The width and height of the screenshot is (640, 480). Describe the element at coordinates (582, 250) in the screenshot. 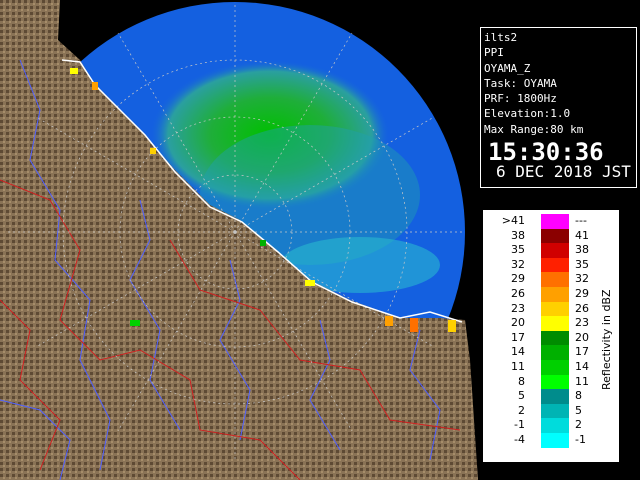

I see `legend-high-value: 38` at that location.